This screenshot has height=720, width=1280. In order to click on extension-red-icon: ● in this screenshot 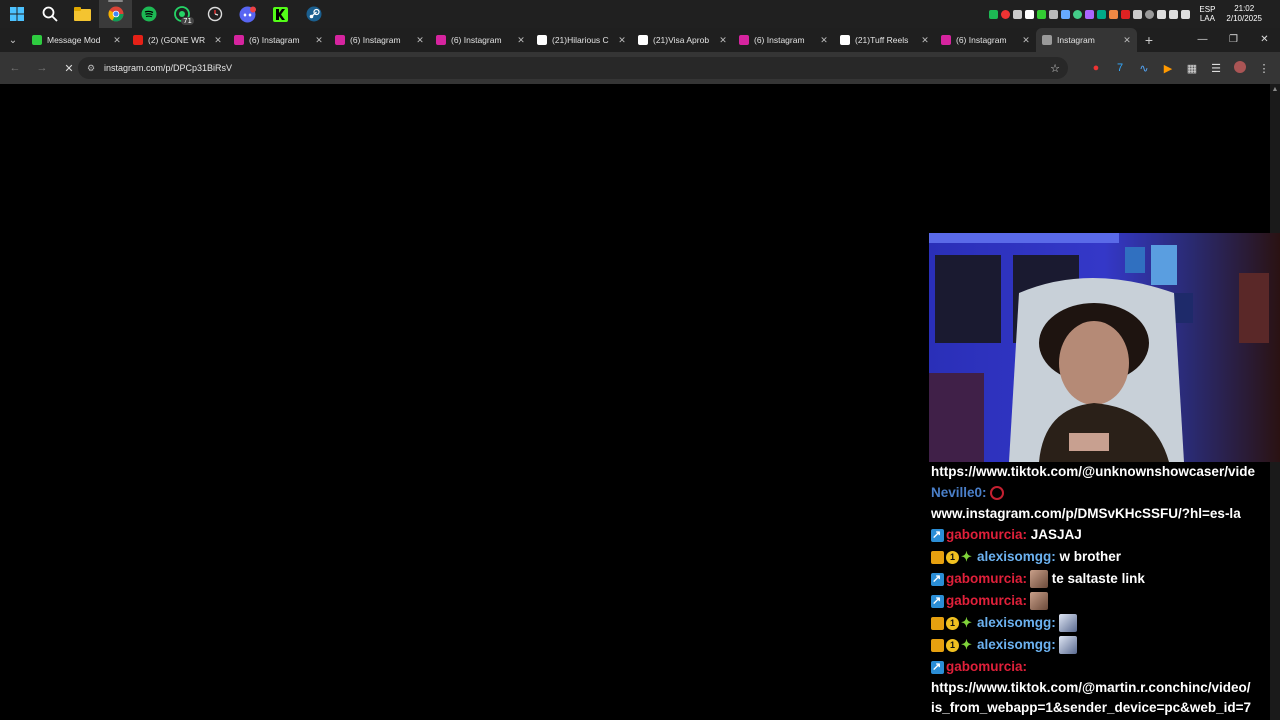, I will do `click(1096, 68)`.